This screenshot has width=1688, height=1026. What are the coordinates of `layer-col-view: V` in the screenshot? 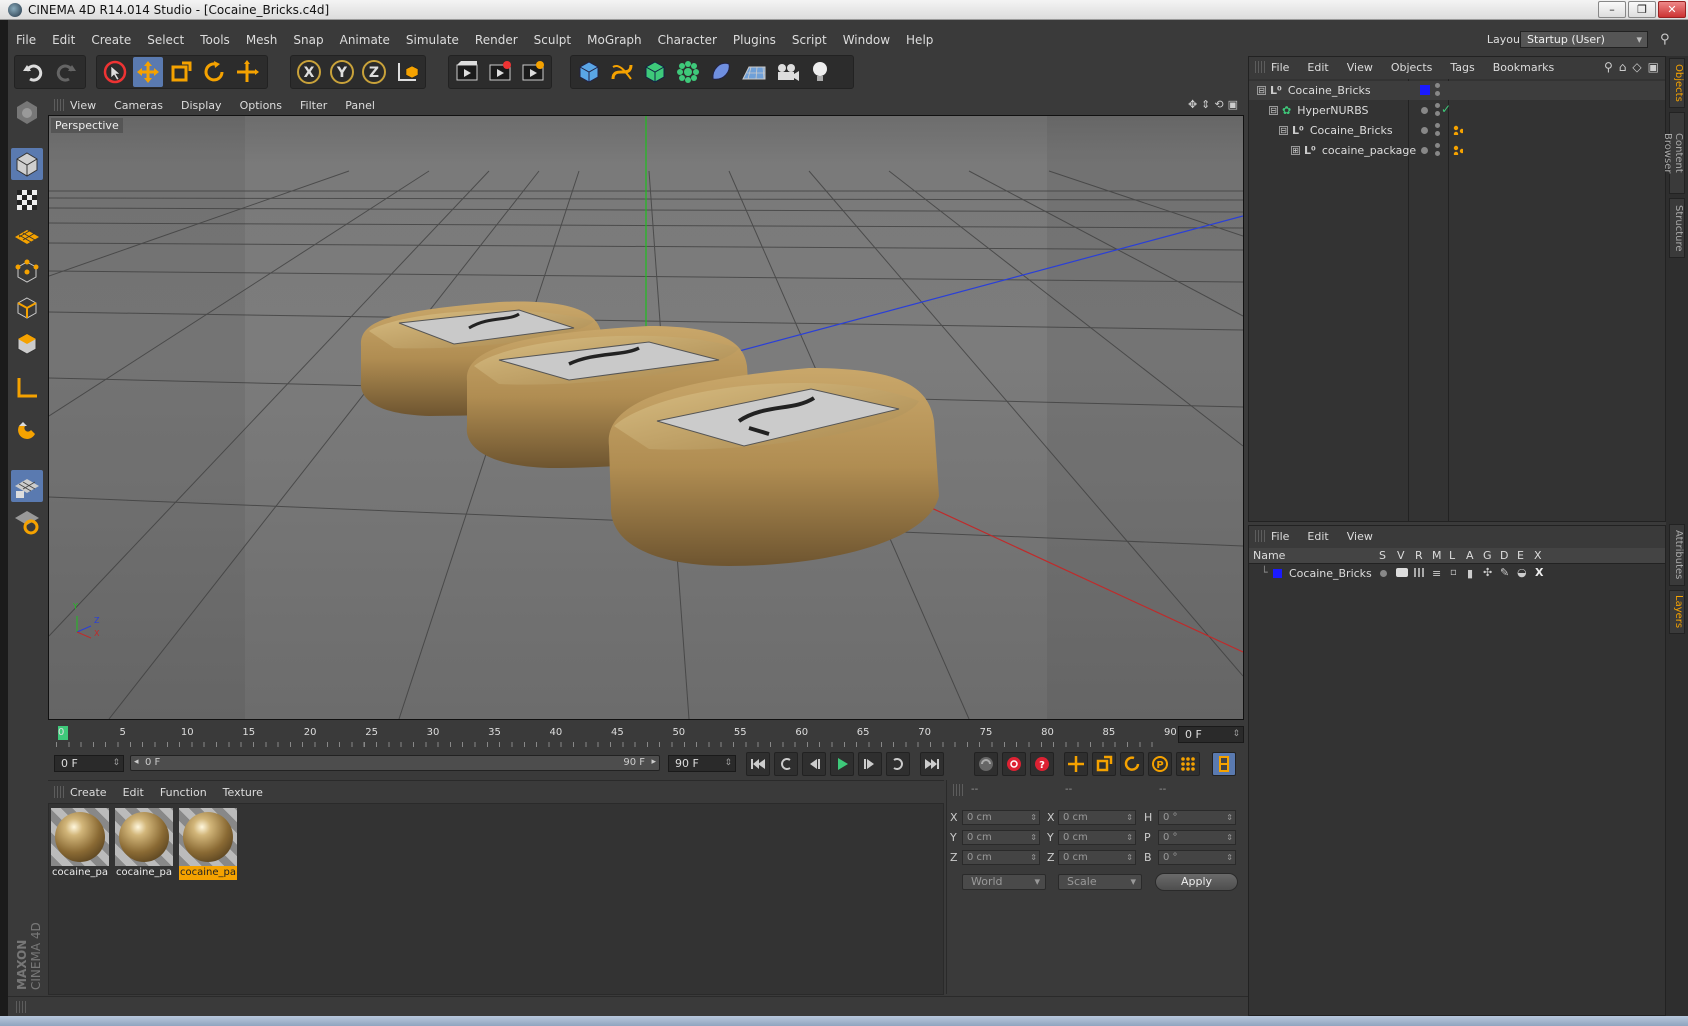 It's located at (1401, 555).